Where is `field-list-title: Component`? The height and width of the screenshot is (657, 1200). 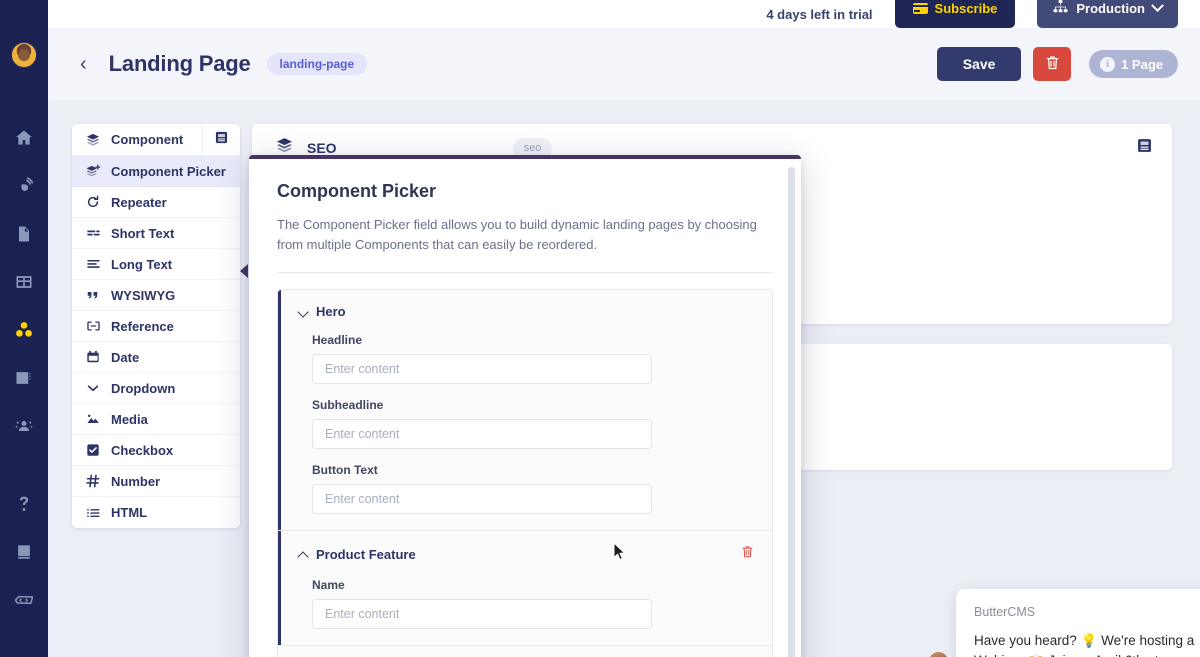
field-list-title: Component is located at coordinates (147, 139).